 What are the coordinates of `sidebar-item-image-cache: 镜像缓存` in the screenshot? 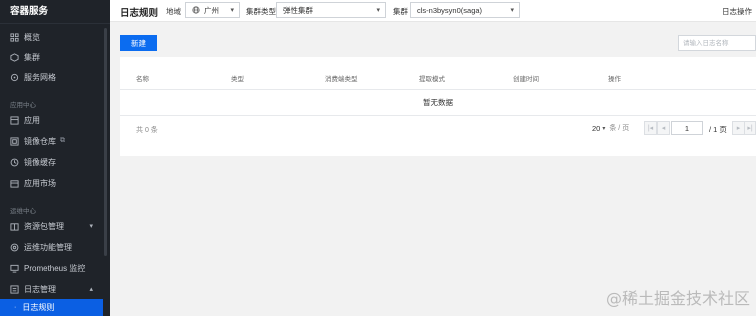 It's located at (53, 162).